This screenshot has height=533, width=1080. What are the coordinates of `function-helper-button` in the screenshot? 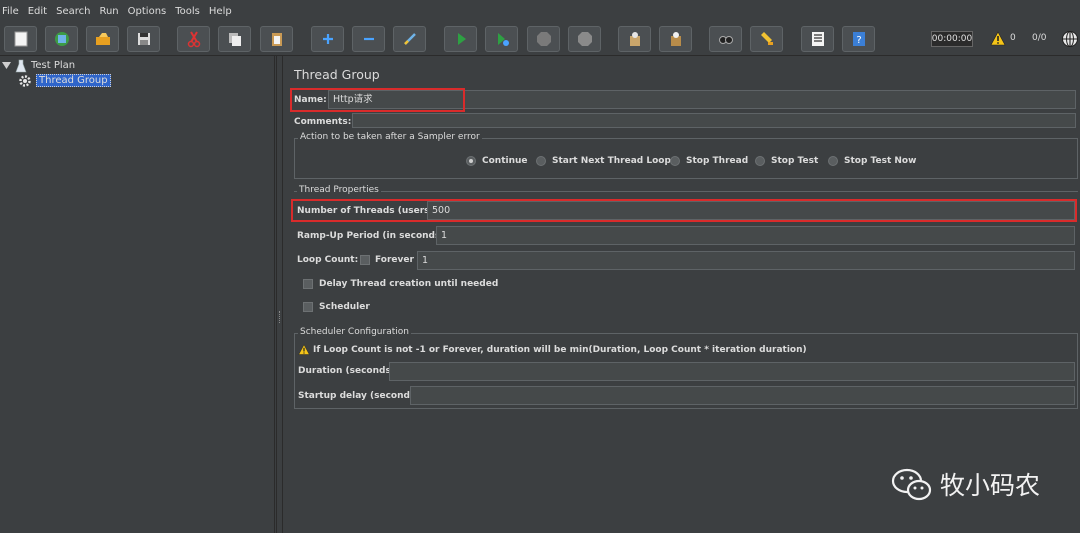 It's located at (817, 39).